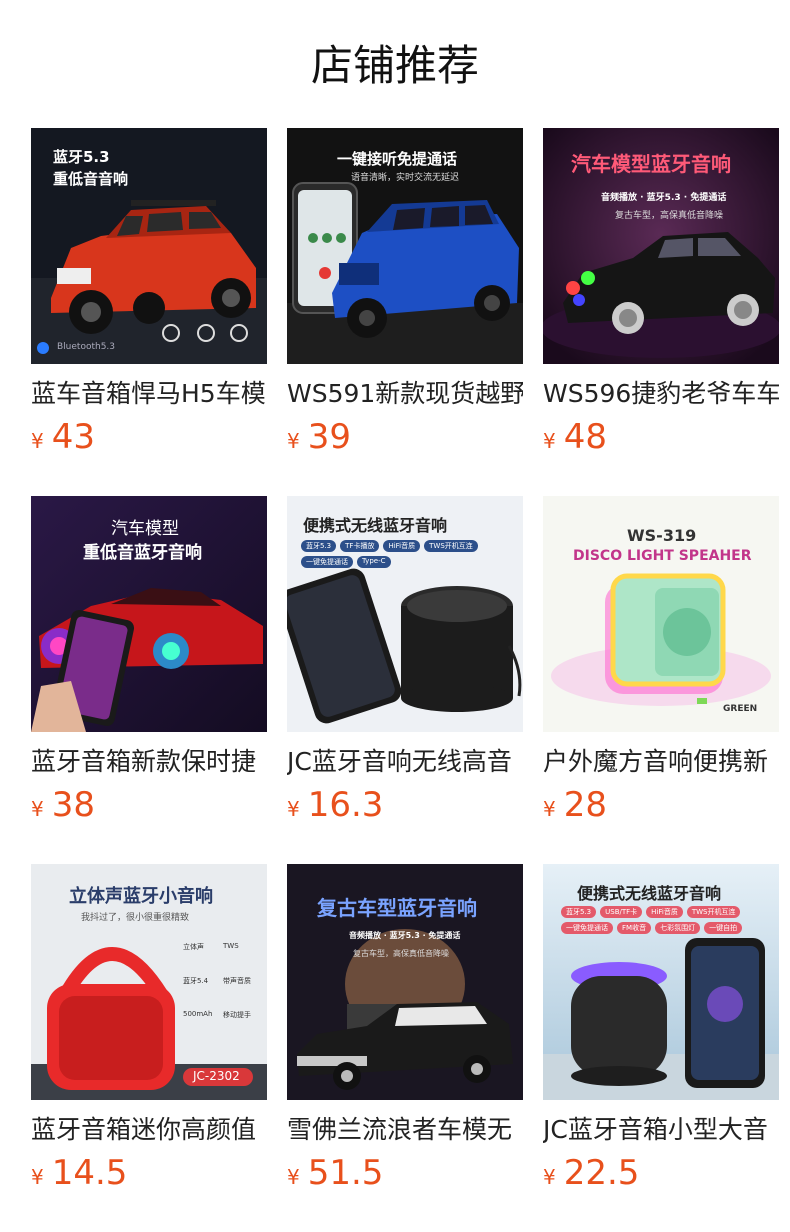  I want to click on product-name: 雪佛兰流浪者车模无, so click(405, 1130).